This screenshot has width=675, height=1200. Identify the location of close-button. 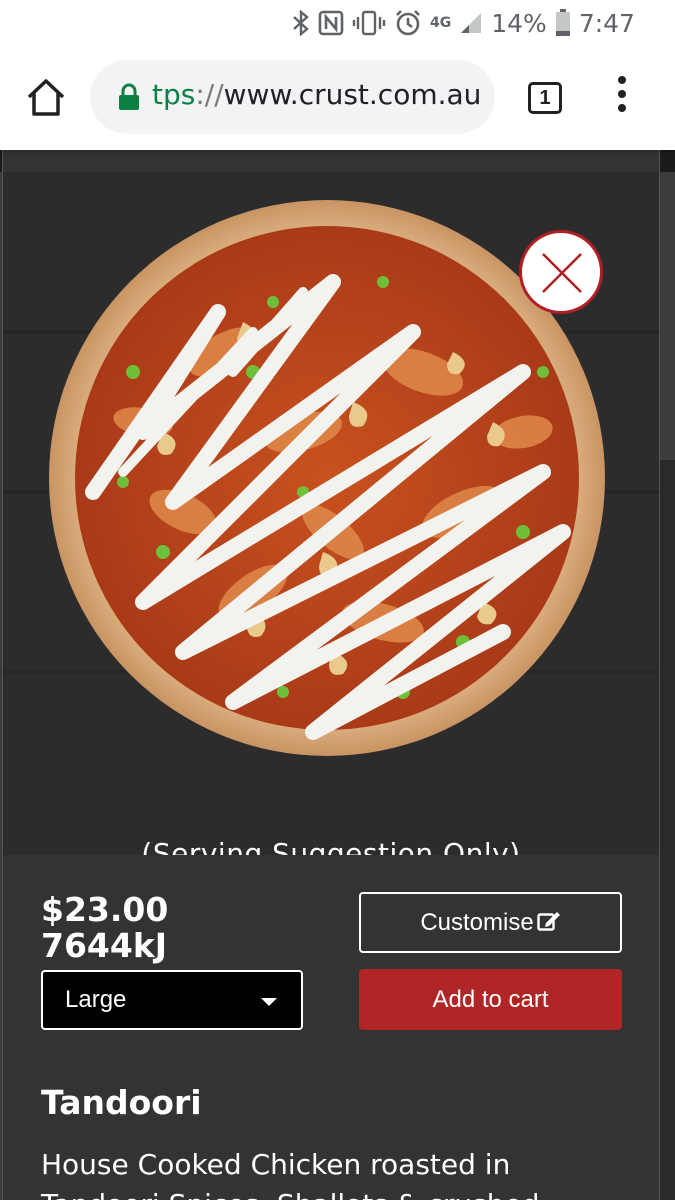
(561, 272).